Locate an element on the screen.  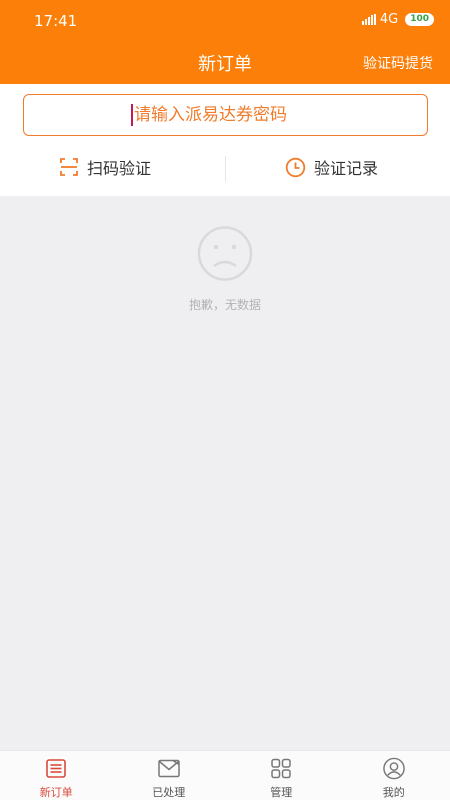
scan-verify-label: 扫码验证 is located at coordinates (119, 168).